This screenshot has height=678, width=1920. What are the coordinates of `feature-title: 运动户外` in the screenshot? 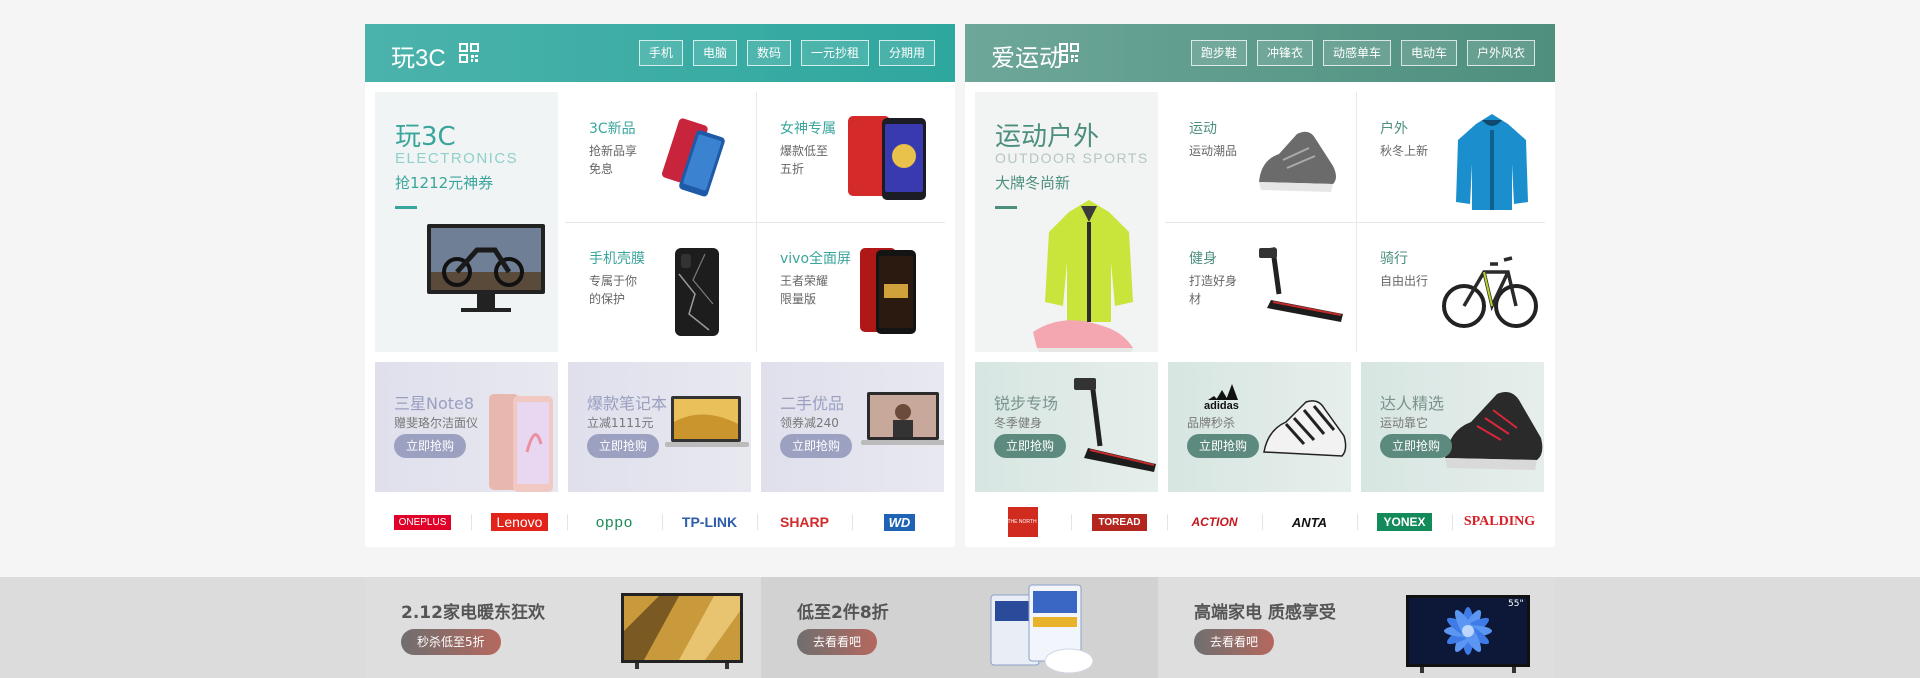 It's located at (1047, 137).